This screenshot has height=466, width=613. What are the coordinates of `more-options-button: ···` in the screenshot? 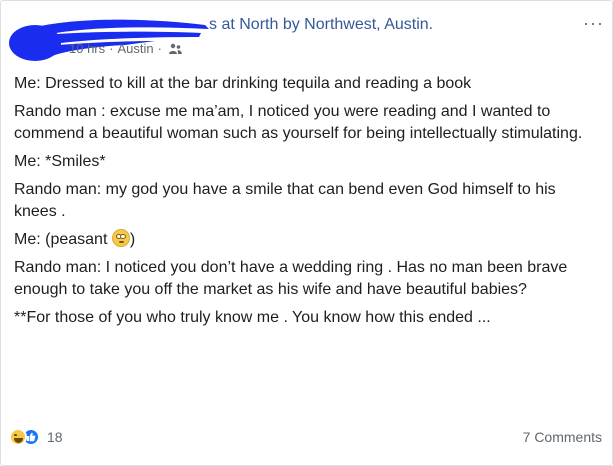 It's located at (593, 23).